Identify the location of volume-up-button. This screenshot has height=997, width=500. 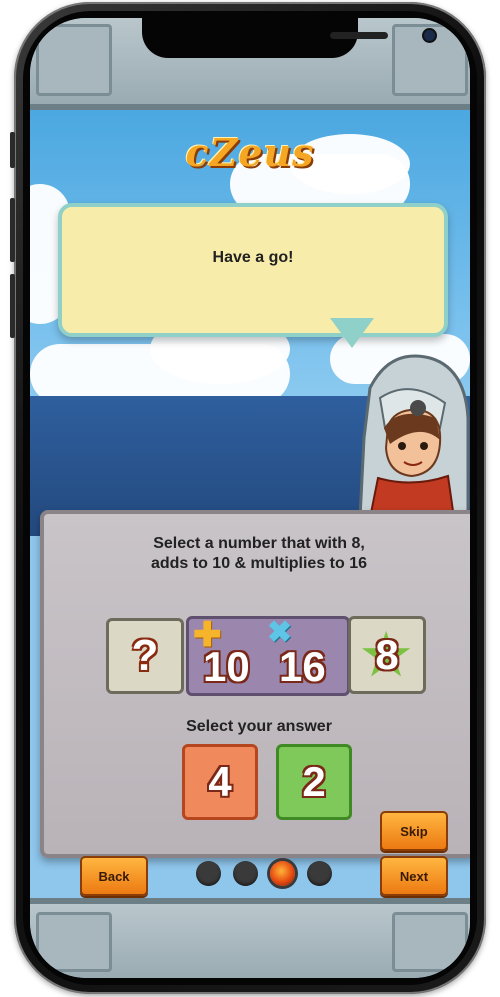
(12, 230).